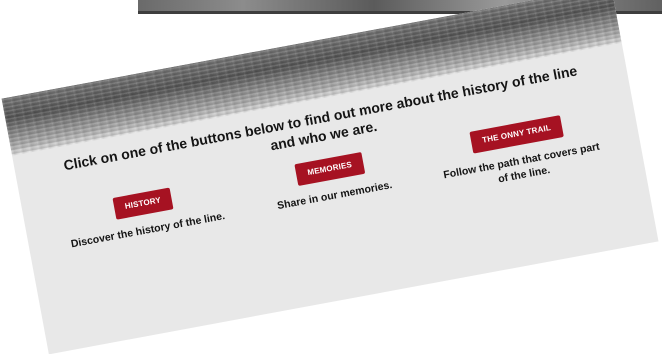  What do you see at coordinates (147, 230) in the screenshot?
I see `history-description: Discover the history of the line.` at bounding box center [147, 230].